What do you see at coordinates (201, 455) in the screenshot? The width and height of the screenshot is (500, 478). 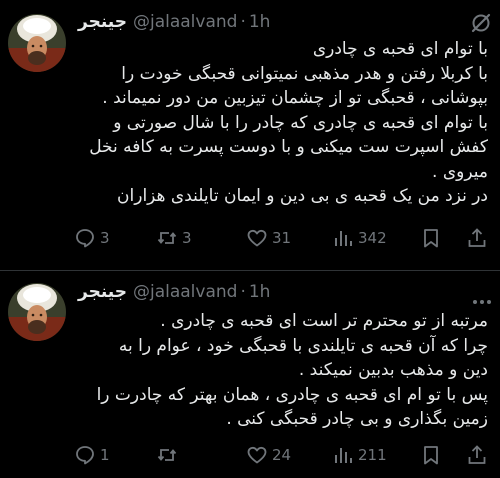 I see `repost-button` at bounding box center [201, 455].